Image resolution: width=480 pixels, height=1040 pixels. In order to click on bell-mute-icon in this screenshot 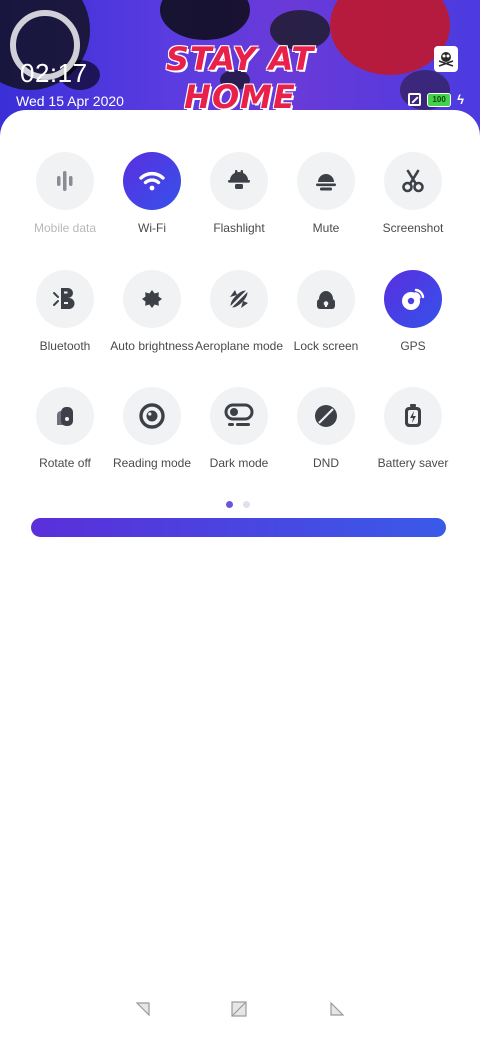, I will do `click(326, 181)`.